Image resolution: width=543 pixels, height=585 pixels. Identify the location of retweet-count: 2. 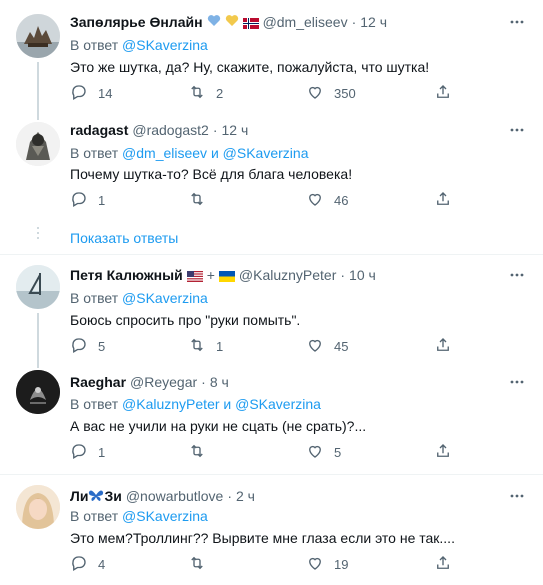
(220, 93).